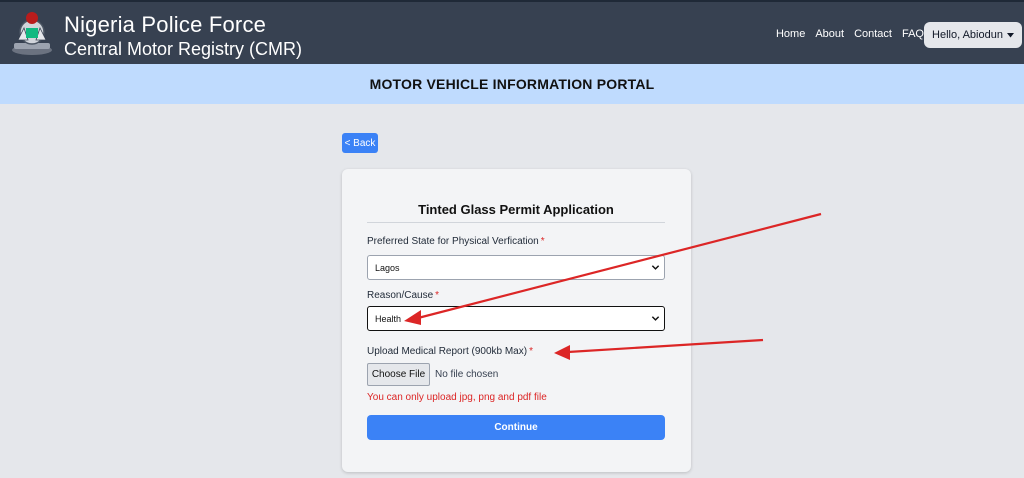 This screenshot has width=1024, height=478. What do you see at coordinates (967, 35) in the screenshot?
I see `user-greeting: Hello, Abiodun` at bounding box center [967, 35].